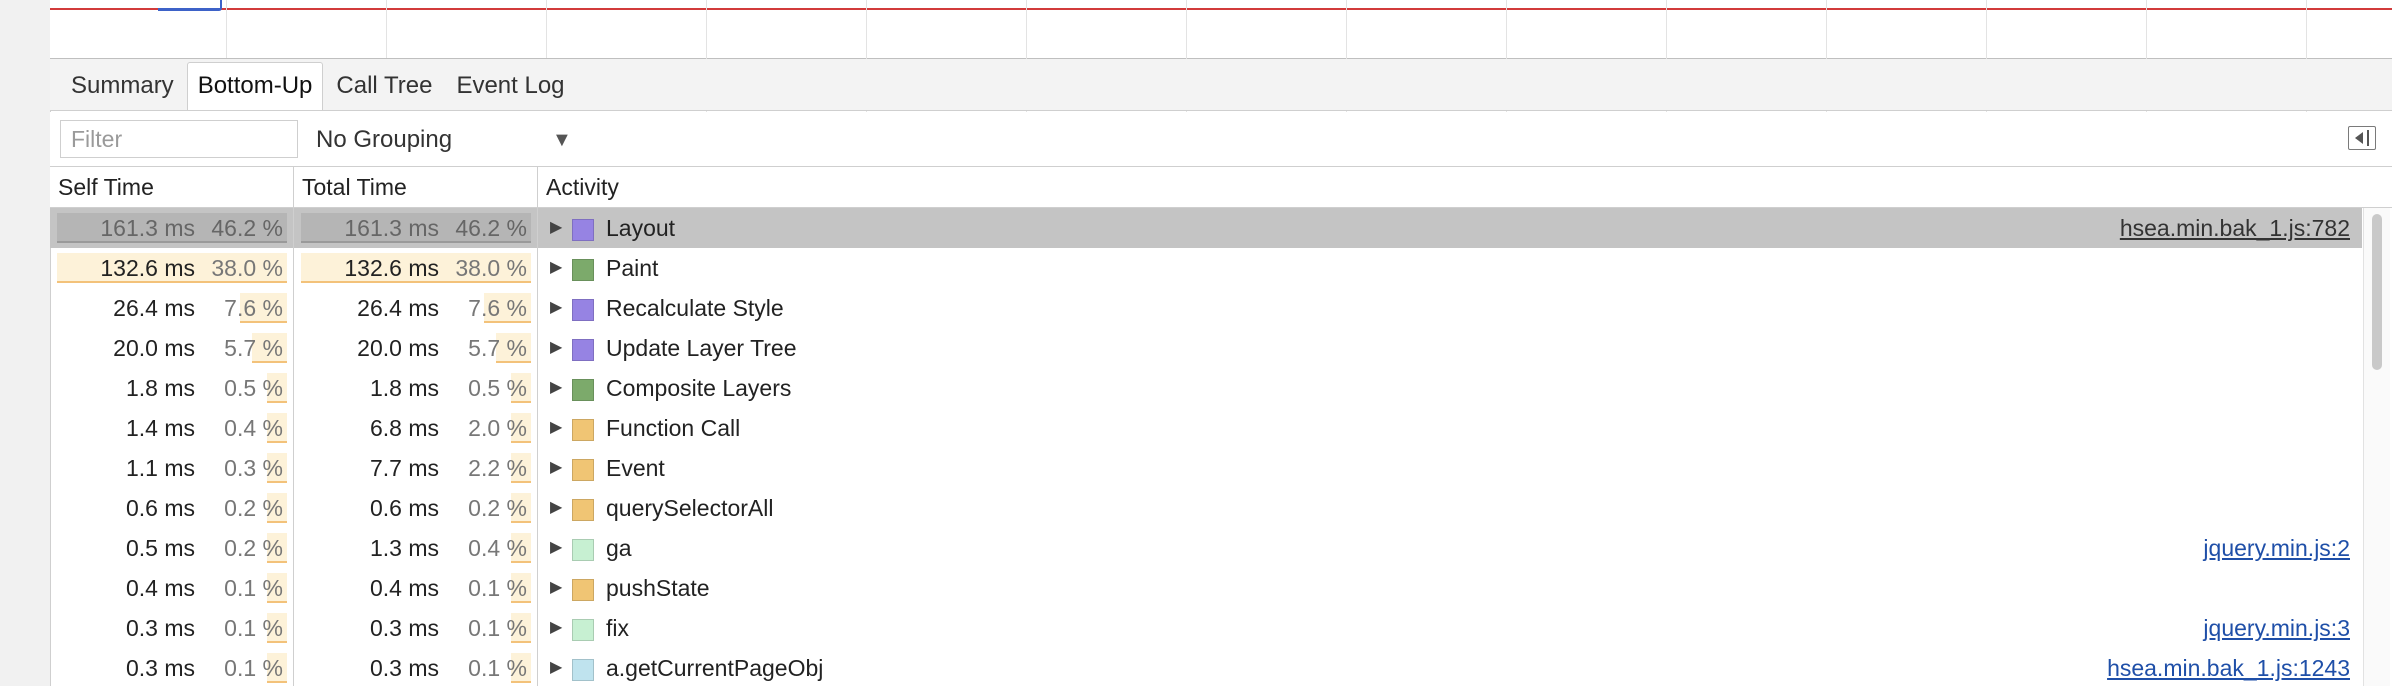 Image resolution: width=2392 pixels, height=686 pixels. I want to click on activity-cell: ▶ Function Call, so click(1450, 428).